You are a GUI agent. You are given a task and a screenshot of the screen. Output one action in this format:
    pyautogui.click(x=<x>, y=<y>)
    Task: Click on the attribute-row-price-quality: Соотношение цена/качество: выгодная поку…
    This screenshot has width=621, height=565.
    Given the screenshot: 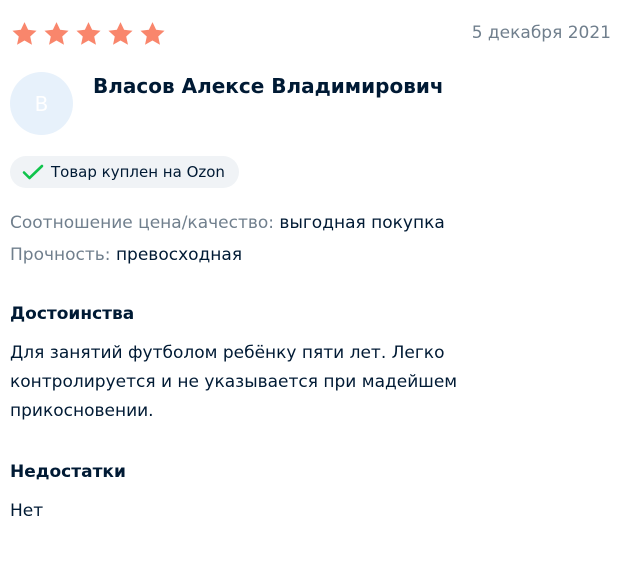 What is the action you would take?
    pyautogui.click(x=227, y=223)
    